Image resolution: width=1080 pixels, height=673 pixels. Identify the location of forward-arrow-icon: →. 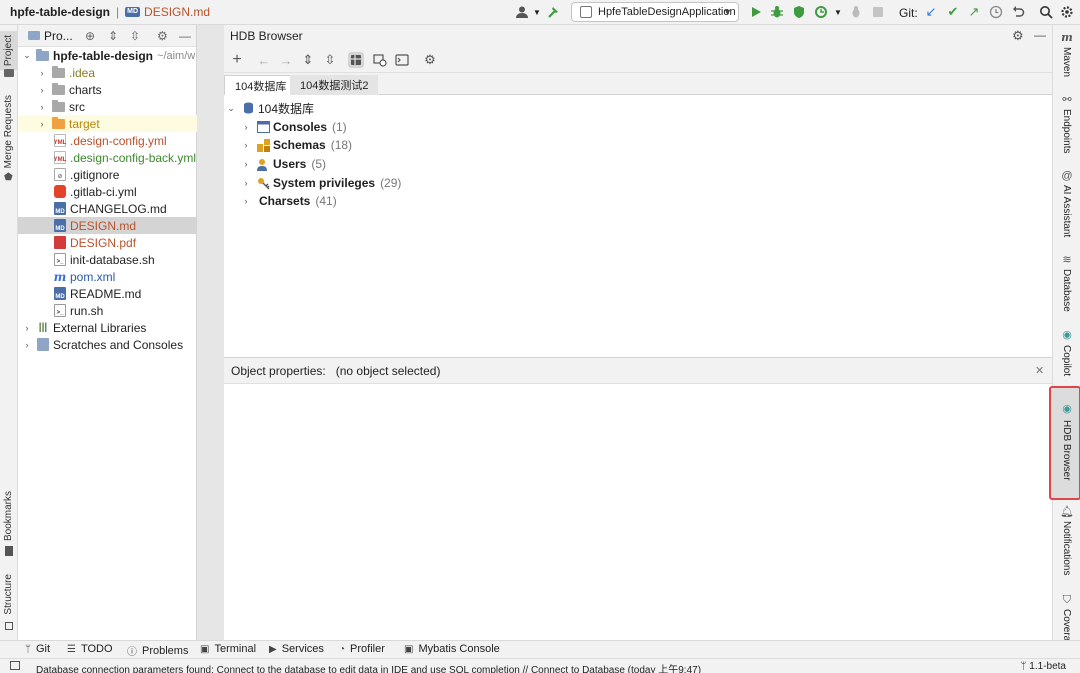
(286, 60).